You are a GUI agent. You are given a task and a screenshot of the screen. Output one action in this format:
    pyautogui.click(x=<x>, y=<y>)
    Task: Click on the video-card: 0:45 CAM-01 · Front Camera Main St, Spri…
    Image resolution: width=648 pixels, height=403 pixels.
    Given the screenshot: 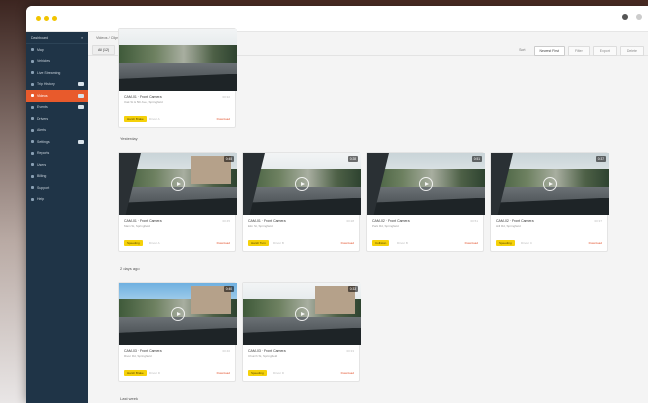 What is the action you would take?
    pyautogui.click(x=177, y=202)
    